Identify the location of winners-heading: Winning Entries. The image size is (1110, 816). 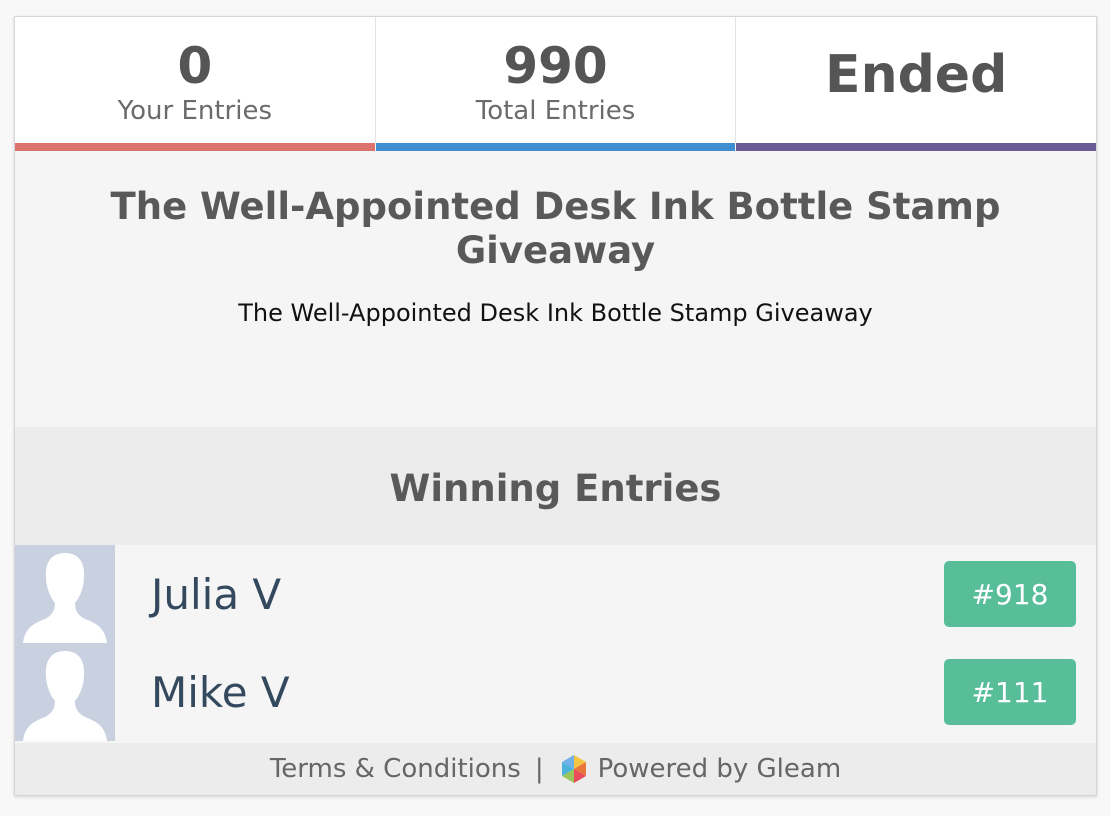
(555, 488).